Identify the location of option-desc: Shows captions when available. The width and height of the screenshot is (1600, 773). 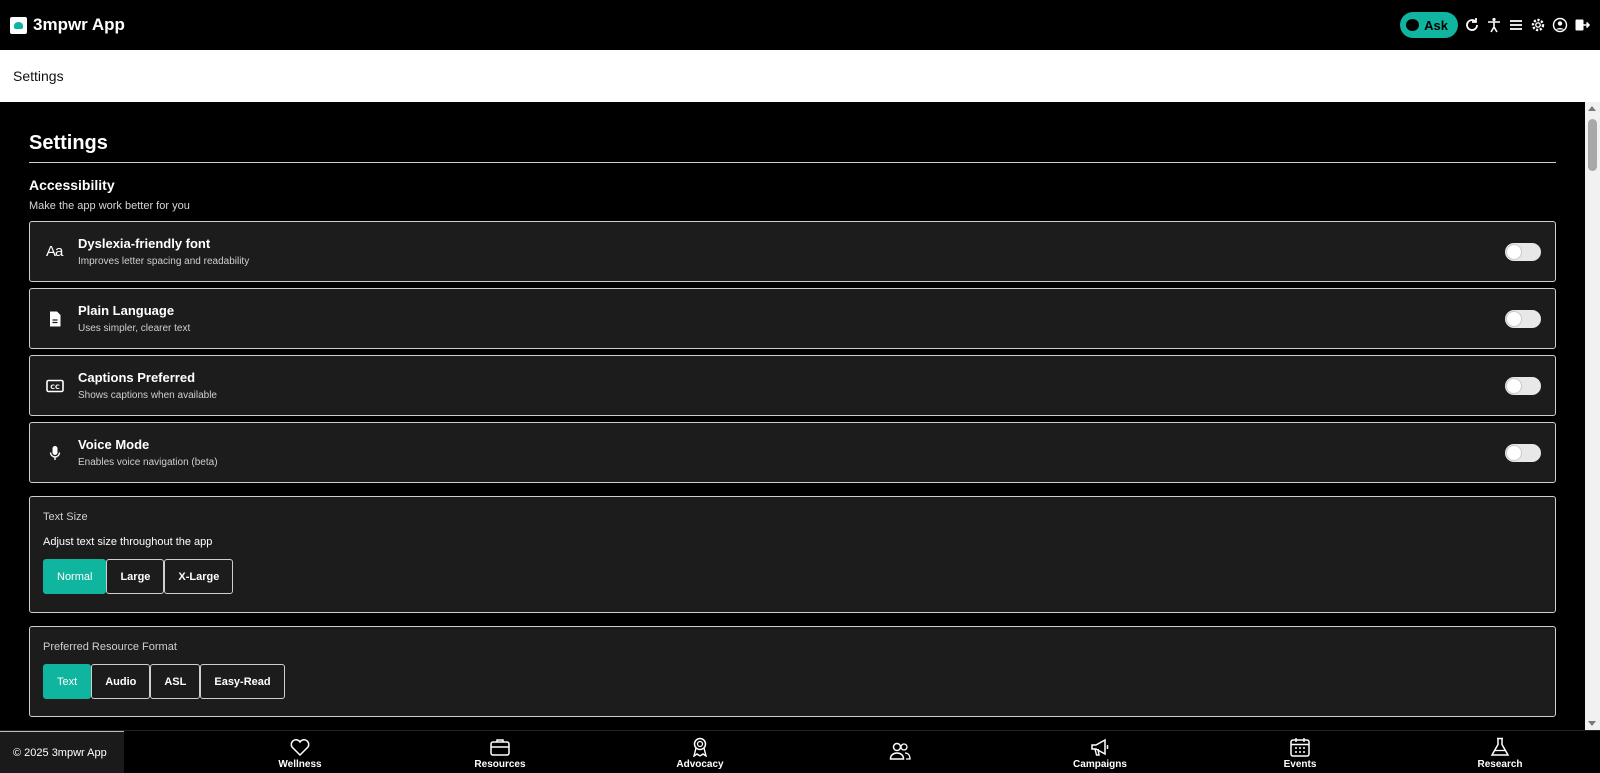
(147, 395).